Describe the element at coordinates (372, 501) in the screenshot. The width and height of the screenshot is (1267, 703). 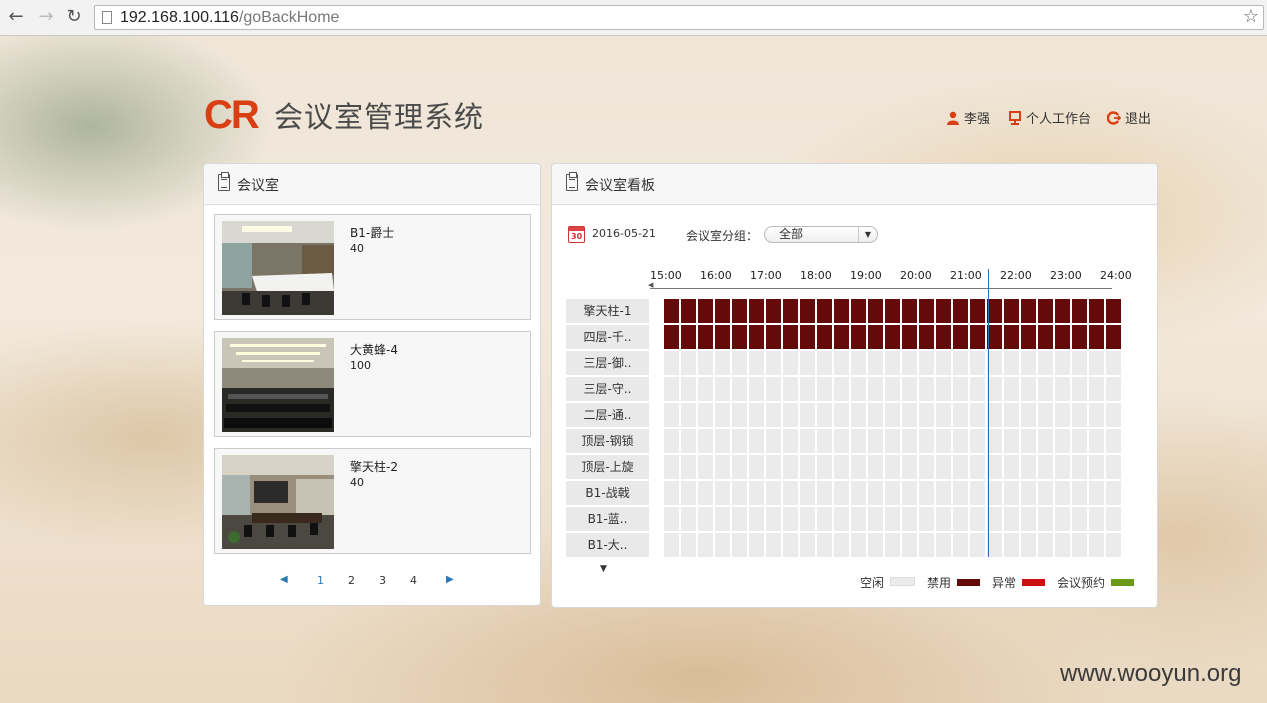
I see `room-card: 擎天柱-2 40` at that location.